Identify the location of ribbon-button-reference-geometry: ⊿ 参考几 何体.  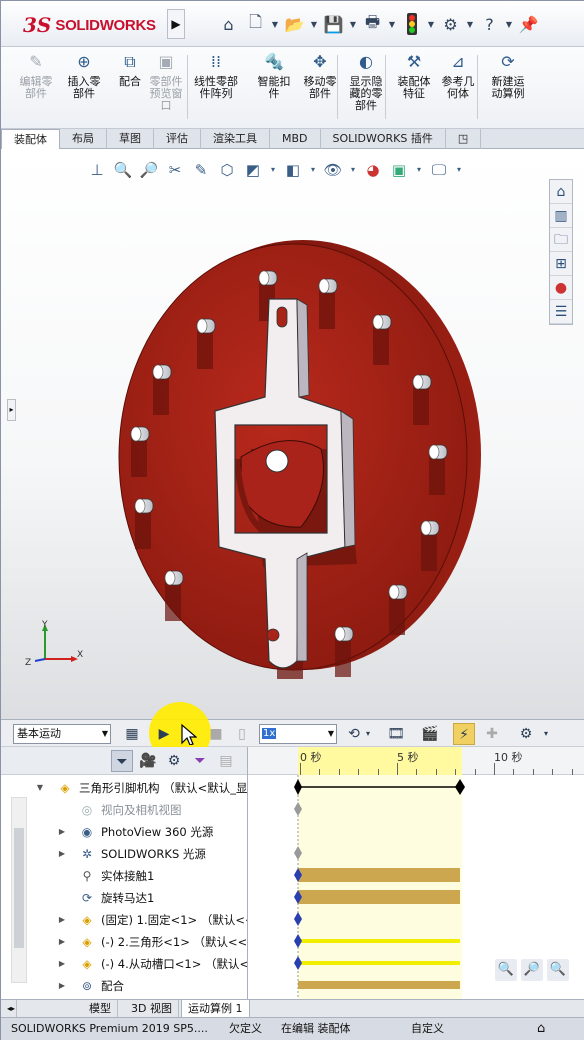
(458, 75).